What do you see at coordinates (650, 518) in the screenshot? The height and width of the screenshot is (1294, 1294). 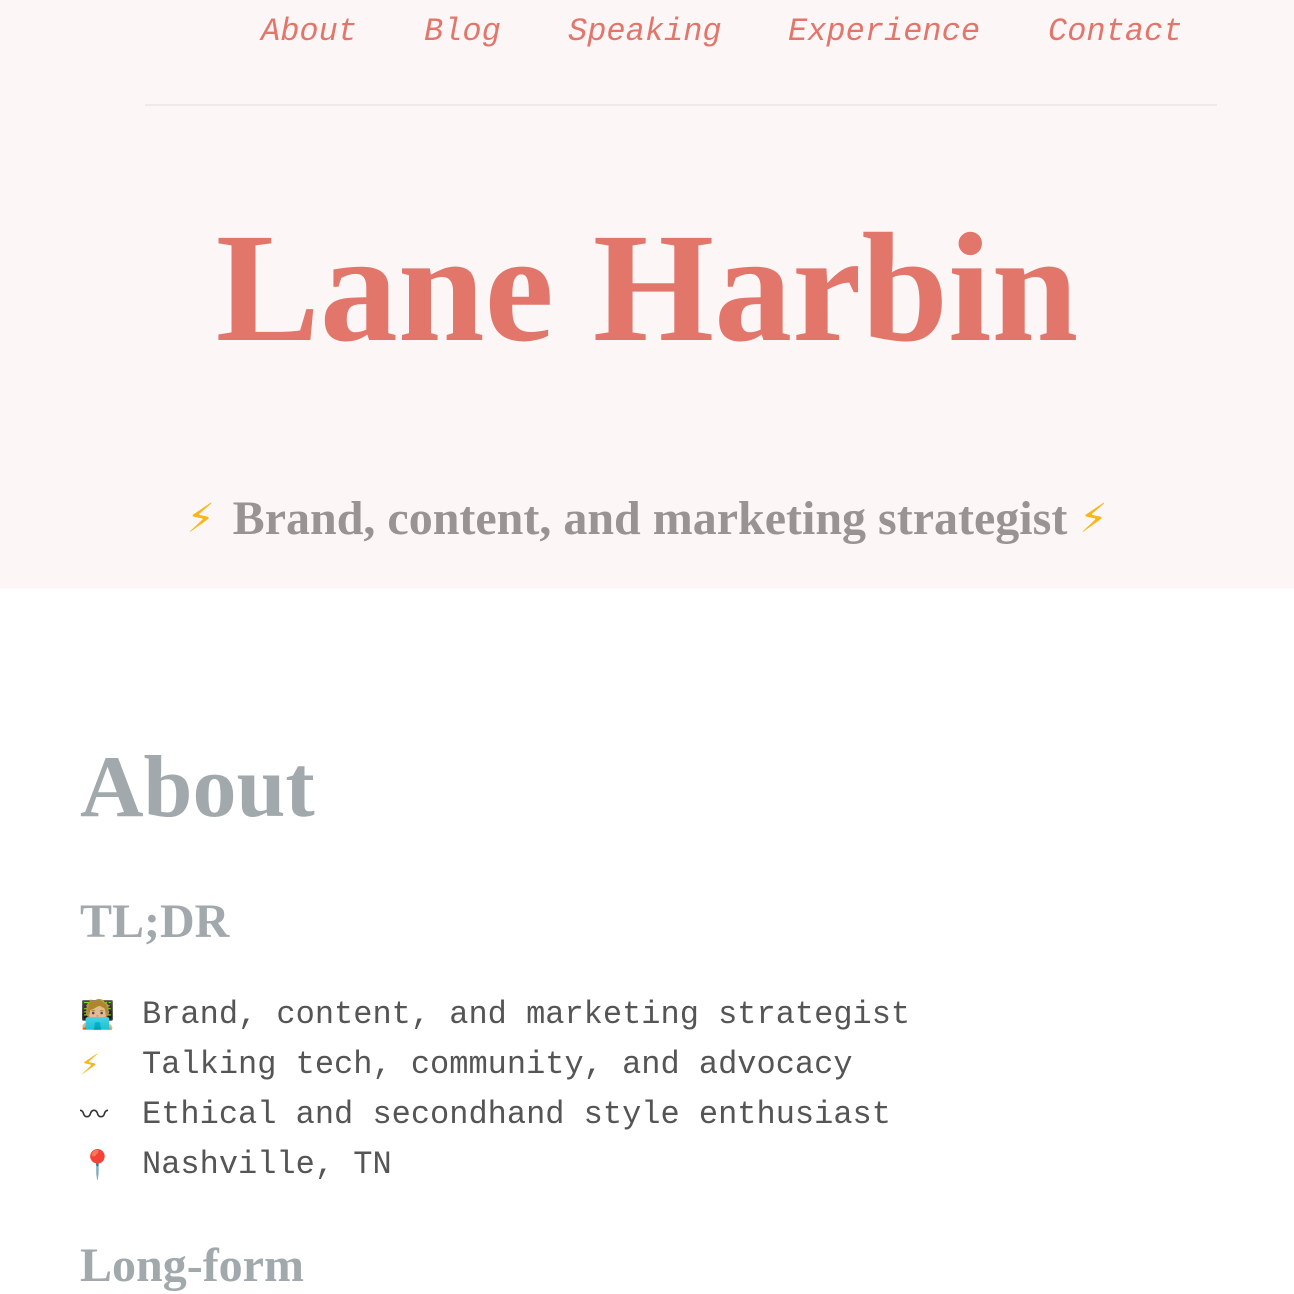 I see `tagline-text: Brand, content, and marketing strategist` at bounding box center [650, 518].